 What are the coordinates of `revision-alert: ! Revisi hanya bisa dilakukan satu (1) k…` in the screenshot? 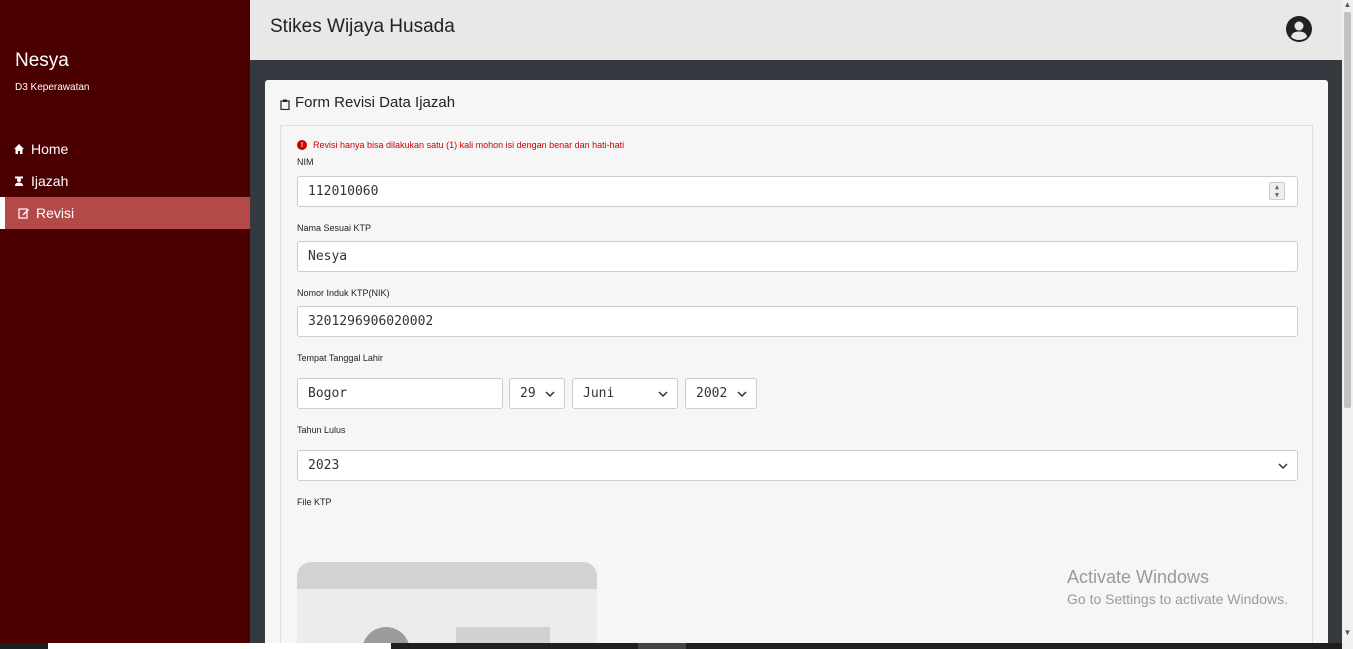 It's located at (460, 145).